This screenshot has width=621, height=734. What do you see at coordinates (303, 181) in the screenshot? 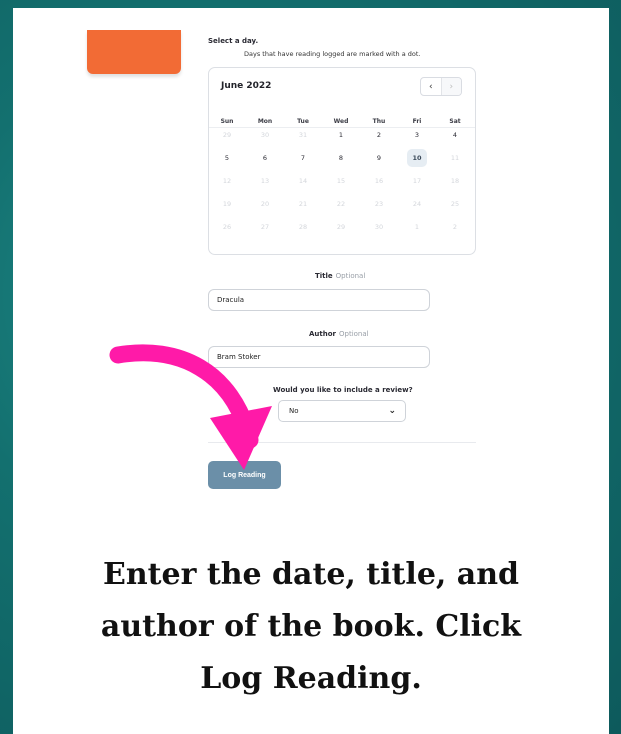
I see `calendar-day: 14` at bounding box center [303, 181].